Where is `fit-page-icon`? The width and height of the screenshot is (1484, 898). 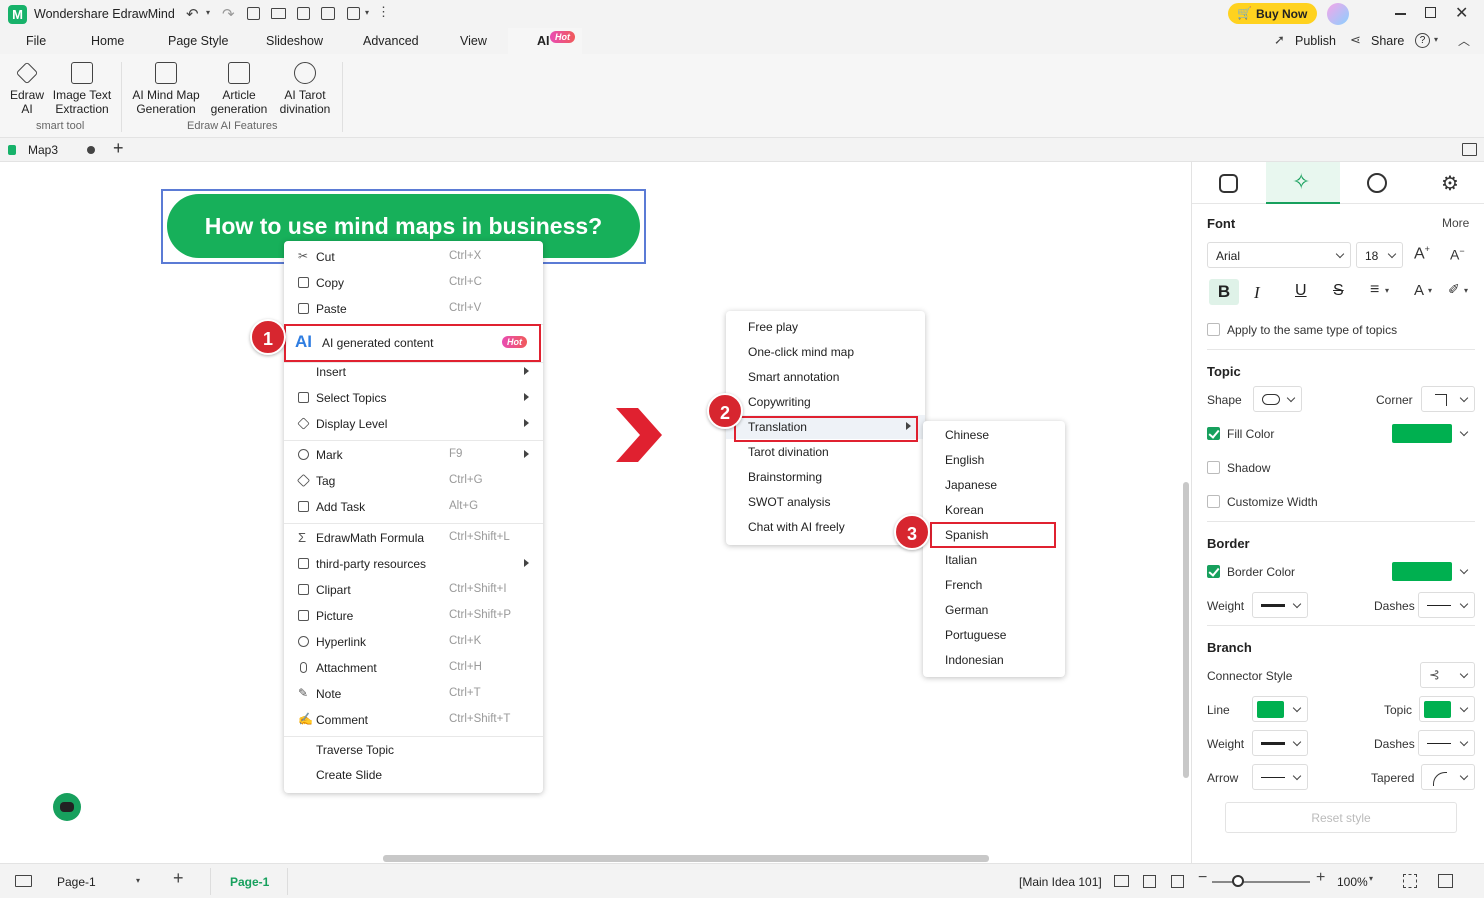 fit-page-icon is located at coordinates (1149, 881).